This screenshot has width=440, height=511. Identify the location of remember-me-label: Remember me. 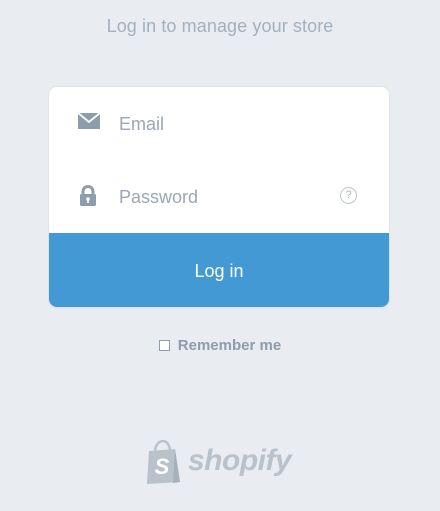
(229, 345).